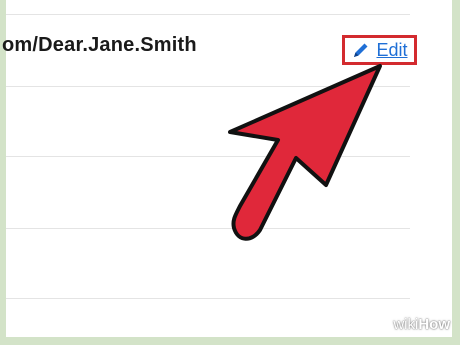 Image resolution: width=460 pixels, height=345 pixels. What do you see at coordinates (406, 324) in the screenshot?
I see `watermark-wiki: wiki` at bounding box center [406, 324].